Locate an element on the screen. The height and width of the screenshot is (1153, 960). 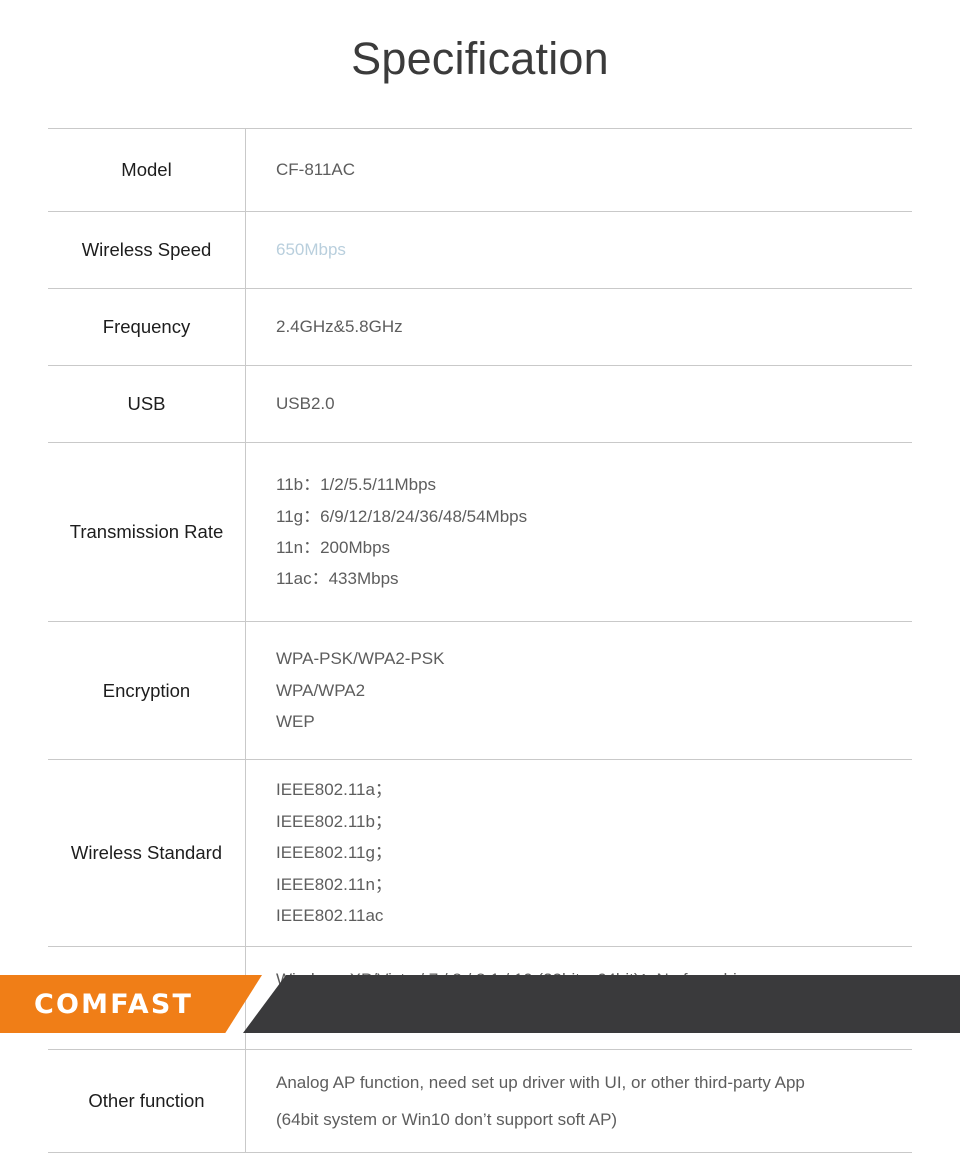
spec-label-model: Model is located at coordinates (147, 170).